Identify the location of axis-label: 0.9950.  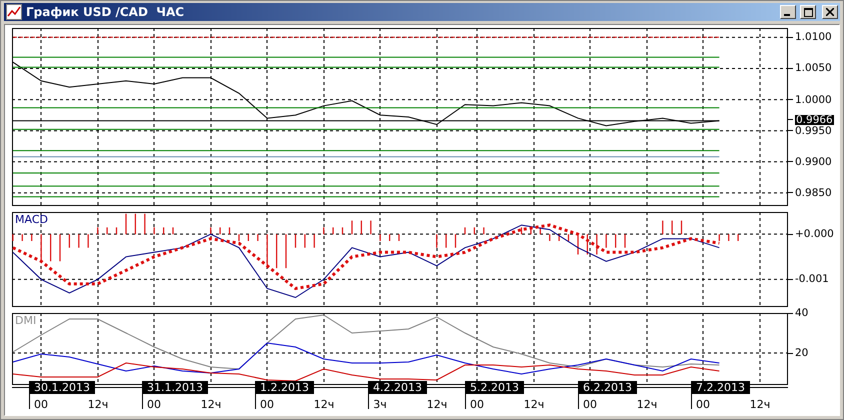
(813, 131).